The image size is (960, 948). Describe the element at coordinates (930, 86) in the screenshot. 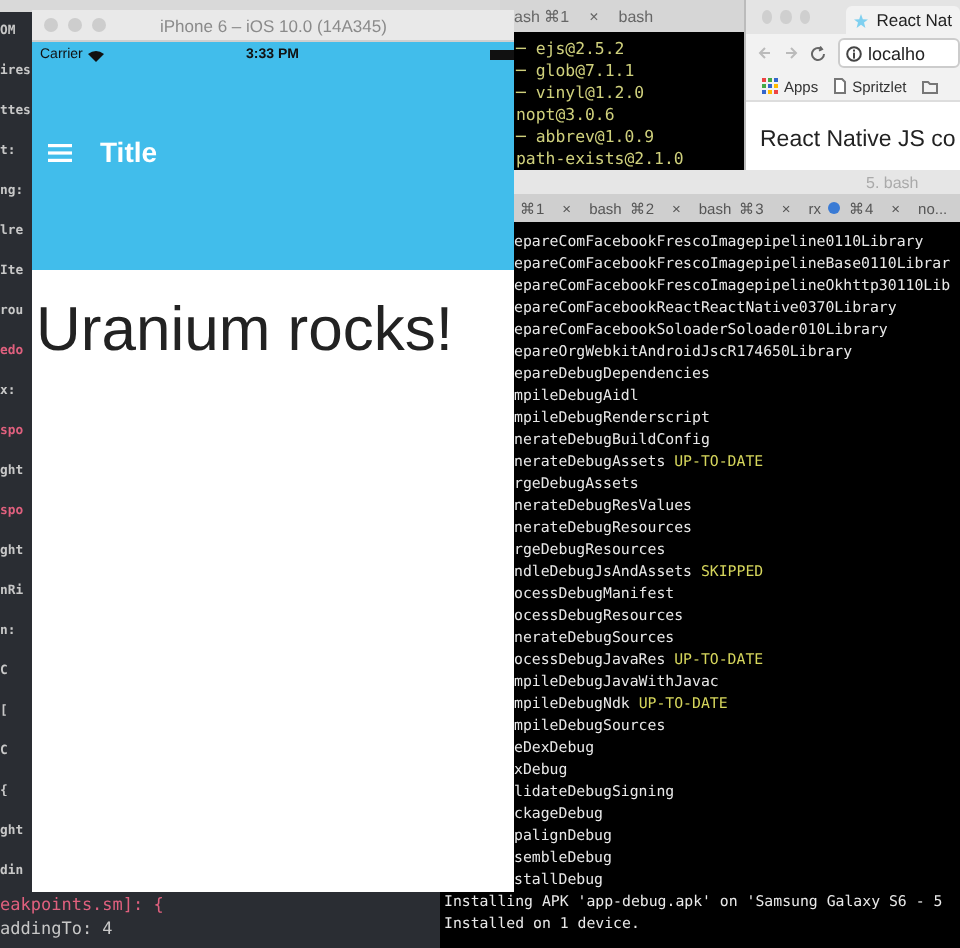

I see `folder-icon` at that location.